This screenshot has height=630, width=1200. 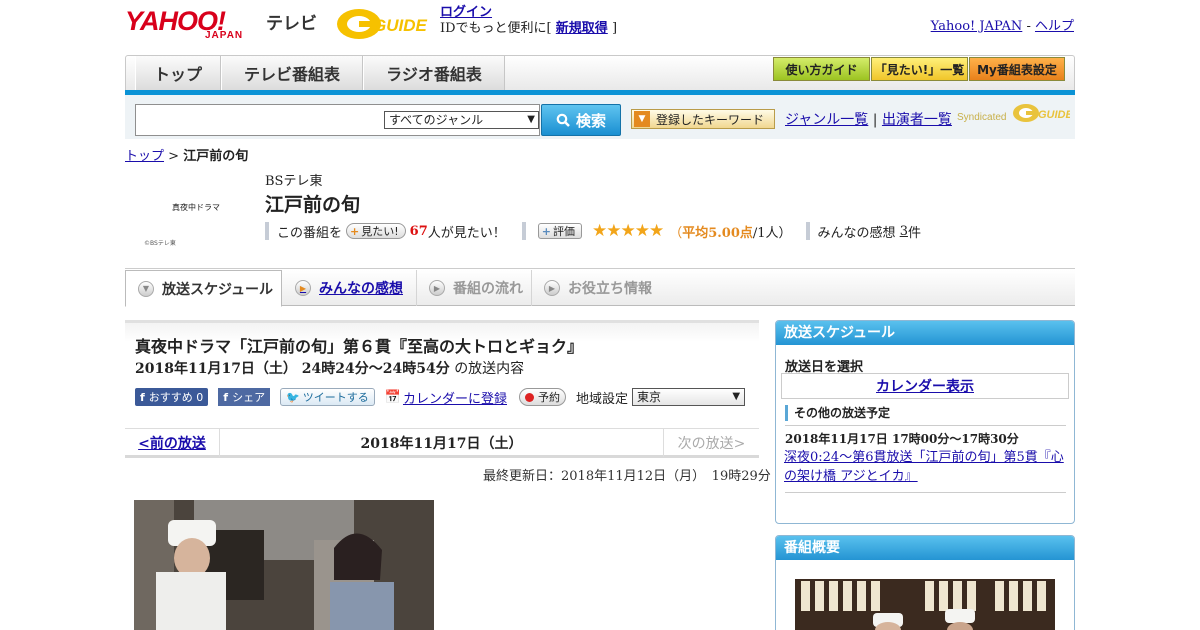 I want to click on registered-keywords-label: 登録したキーワード, so click(x=710, y=119).